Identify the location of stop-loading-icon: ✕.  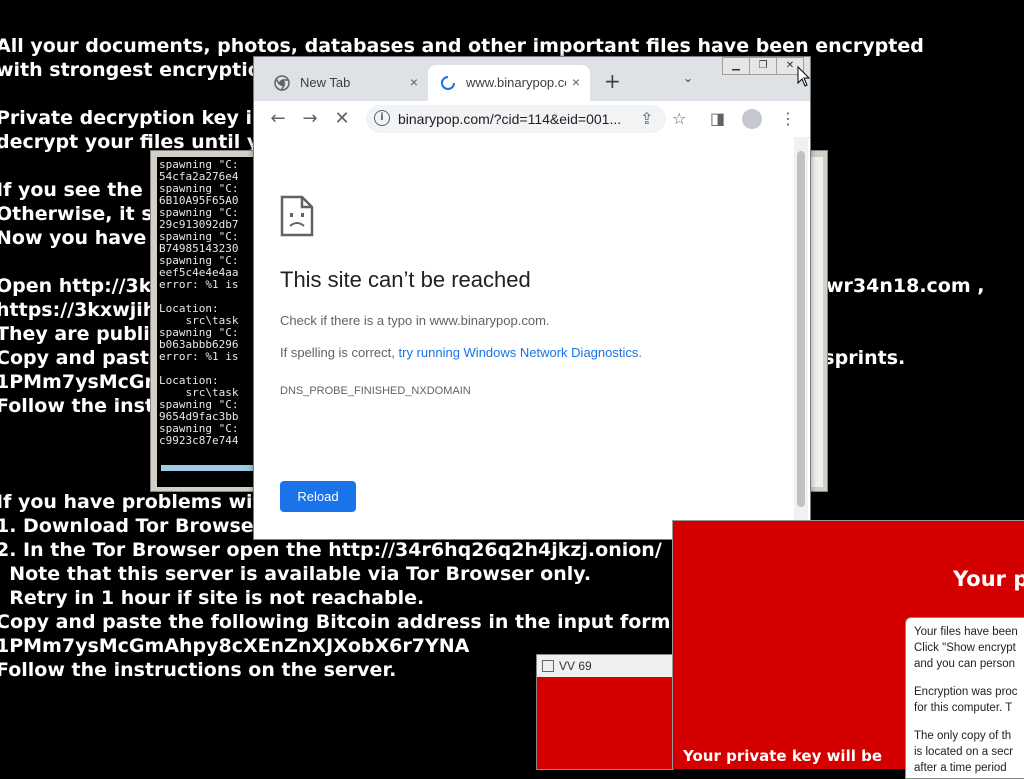
(342, 118).